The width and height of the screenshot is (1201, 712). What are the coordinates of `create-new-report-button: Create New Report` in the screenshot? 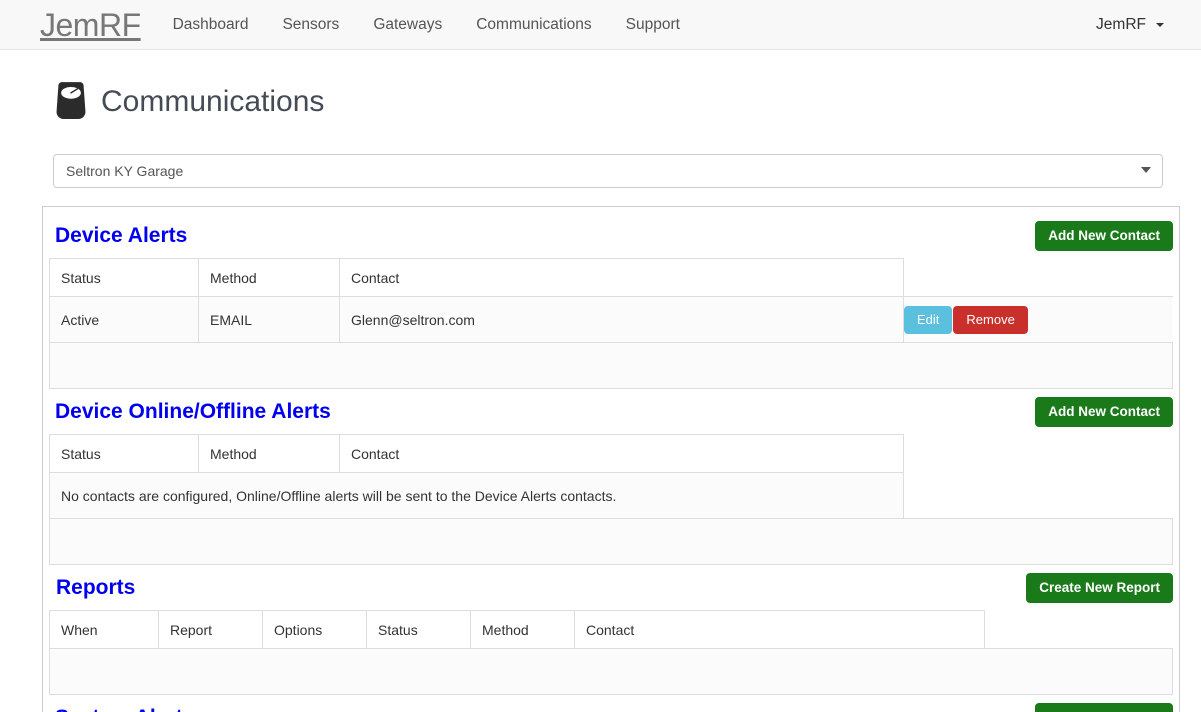 It's located at (1099, 588).